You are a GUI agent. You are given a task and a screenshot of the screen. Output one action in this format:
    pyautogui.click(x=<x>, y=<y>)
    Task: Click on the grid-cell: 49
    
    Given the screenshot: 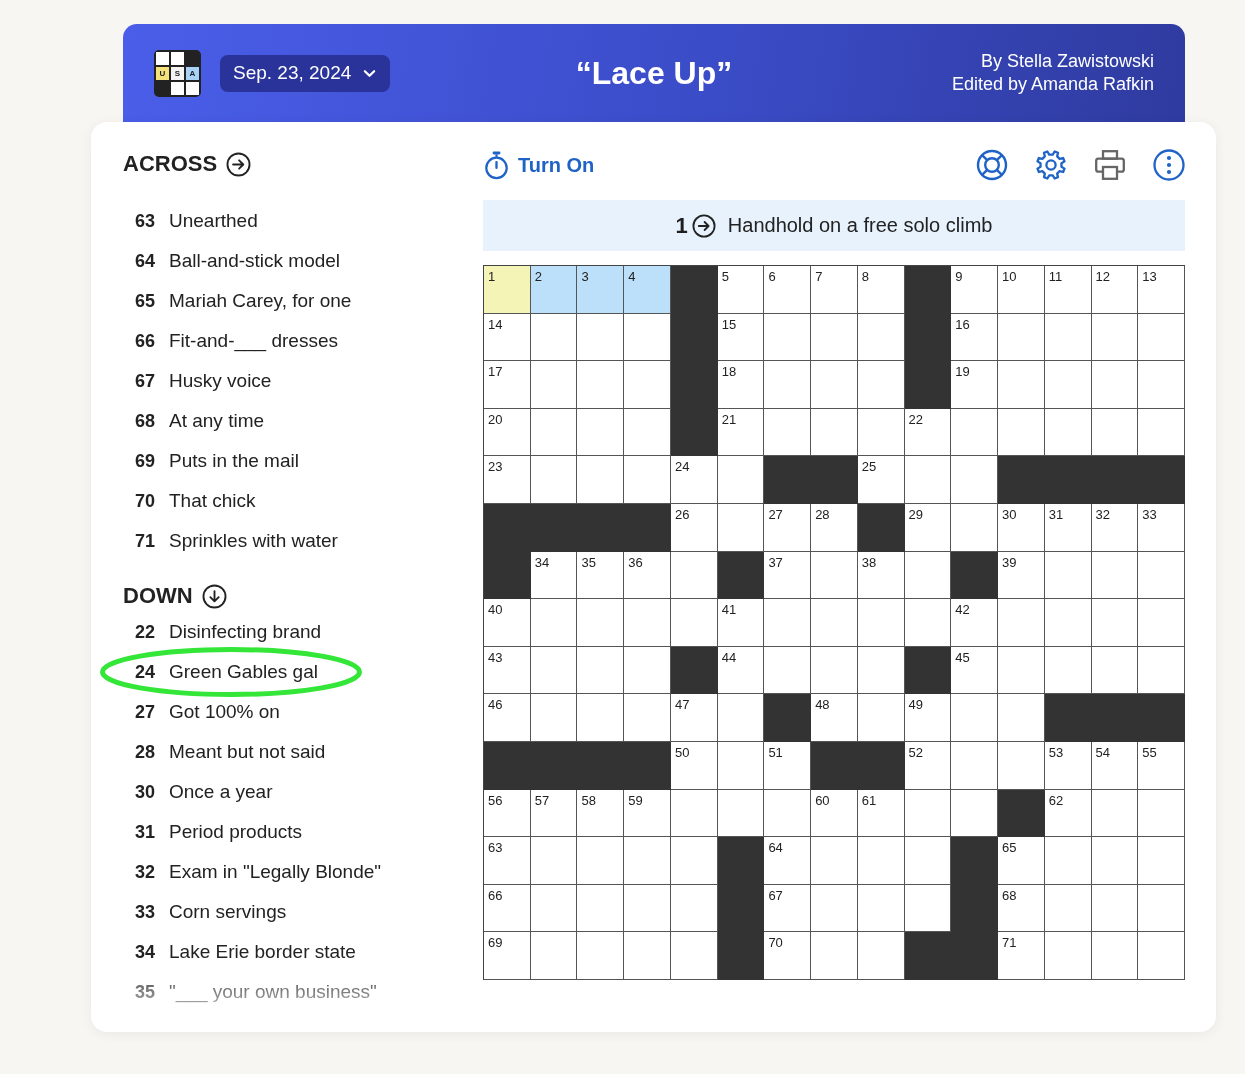 What is the action you would take?
    pyautogui.click(x=928, y=718)
    